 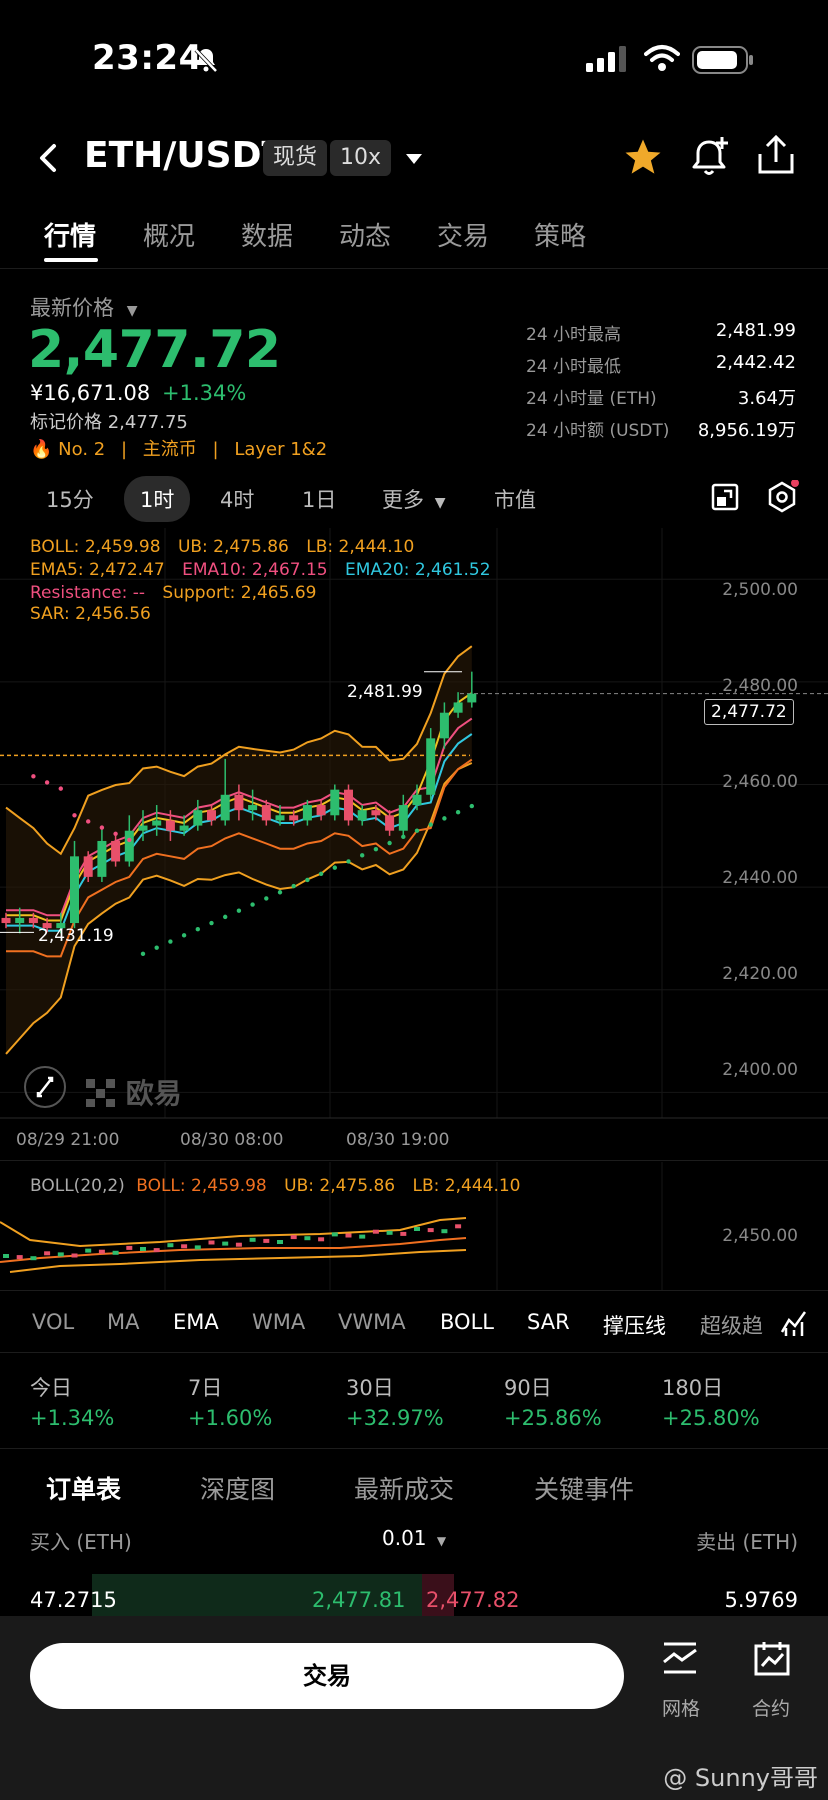 I want to click on ind-tab-sr: 撑压线, so click(x=634, y=1325).